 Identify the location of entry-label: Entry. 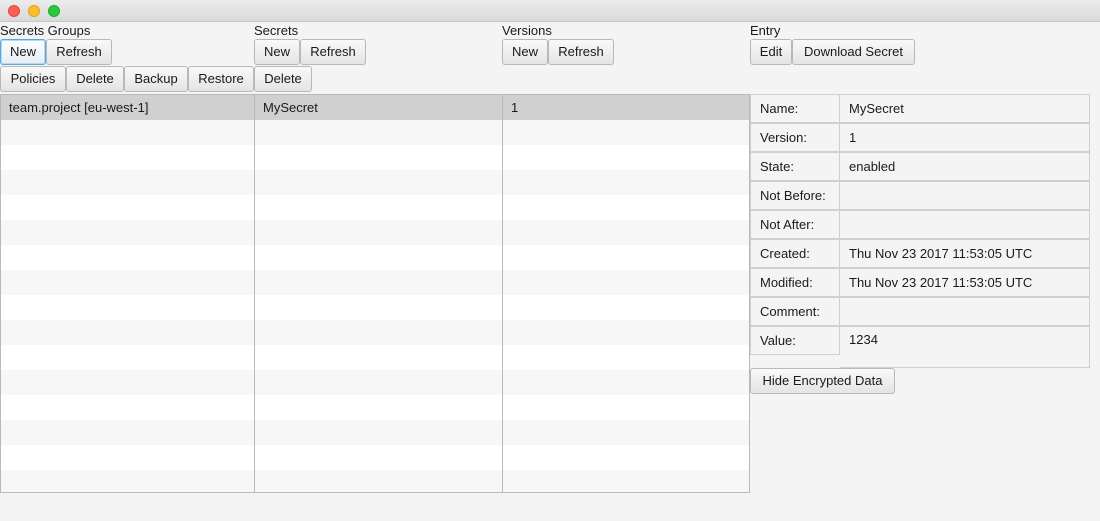
(765, 30).